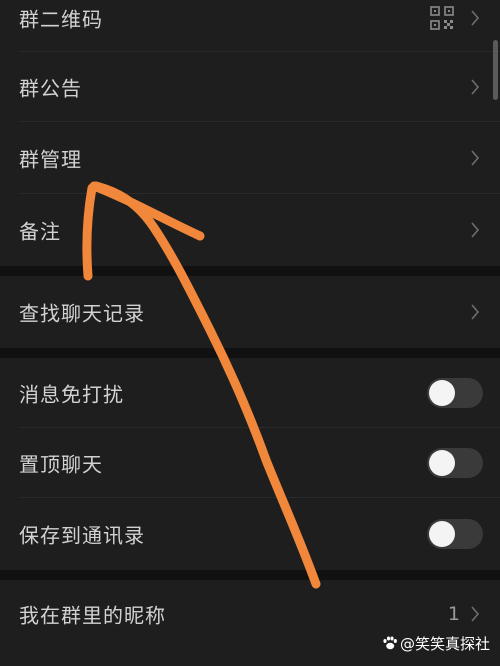 The image size is (500, 666). Describe the element at coordinates (442, 18) in the screenshot. I see `qr-code-icon` at that location.